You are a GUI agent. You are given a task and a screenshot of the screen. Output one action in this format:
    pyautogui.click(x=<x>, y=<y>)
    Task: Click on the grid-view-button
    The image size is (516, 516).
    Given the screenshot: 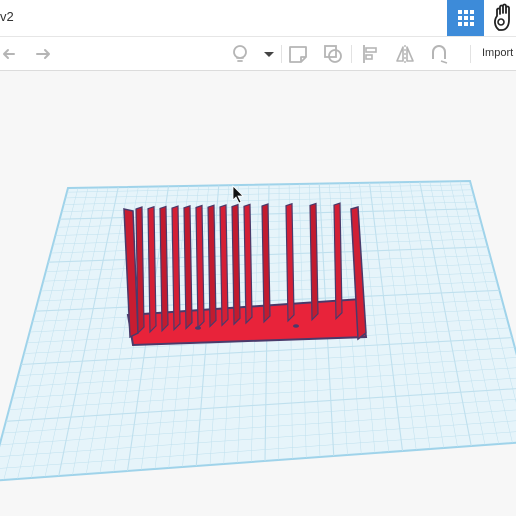 What is the action you would take?
    pyautogui.click(x=465, y=18)
    